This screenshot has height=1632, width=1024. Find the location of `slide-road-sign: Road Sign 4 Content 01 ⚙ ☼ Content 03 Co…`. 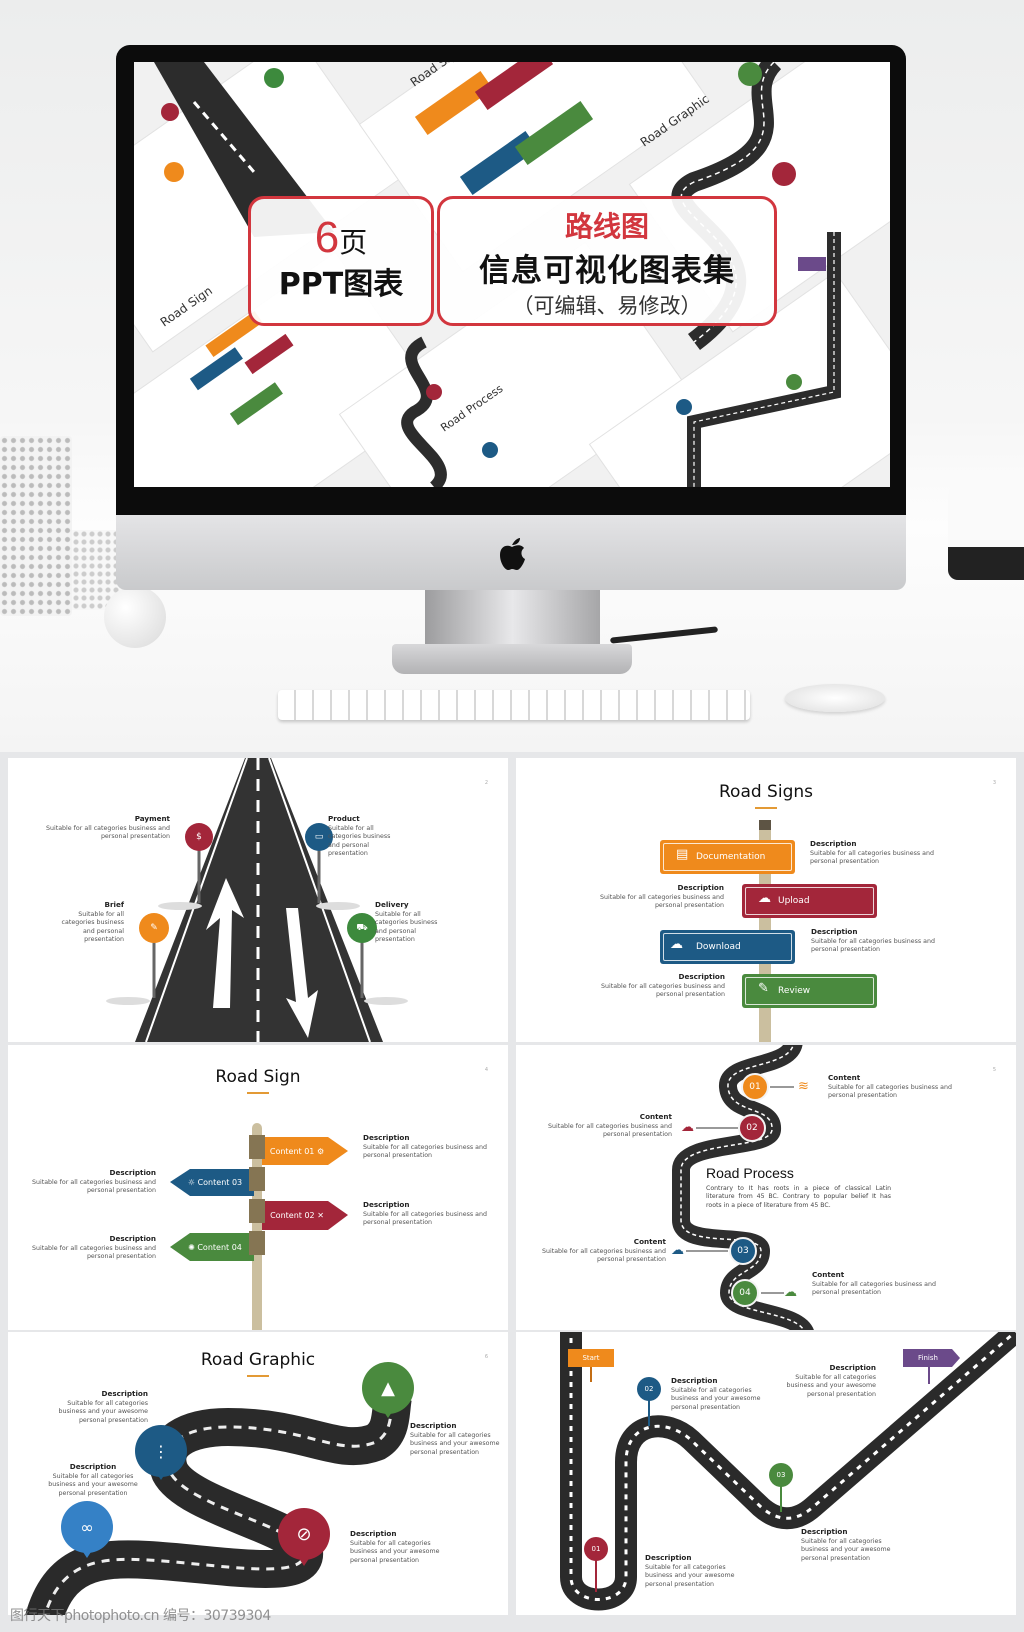

slide-road-sign: Road Sign 4 Content 01 ⚙ ☼ Content 03 Co… is located at coordinates (258, 1187).